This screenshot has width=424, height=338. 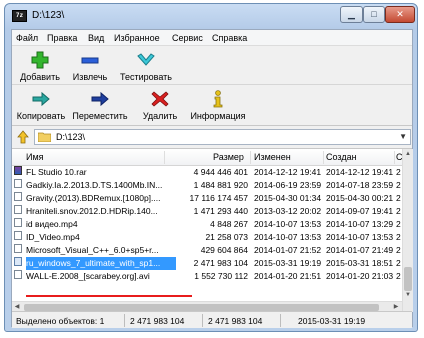 What do you see at coordinates (221, 276) in the screenshot?
I see `file-size: 1 552 730 112` at bounding box center [221, 276].